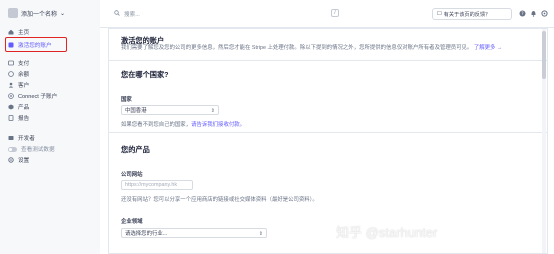 Image resolution: width=554 pixels, height=254 pixels. What do you see at coordinates (117, 13) in the screenshot?
I see `search-icon` at bounding box center [117, 13].